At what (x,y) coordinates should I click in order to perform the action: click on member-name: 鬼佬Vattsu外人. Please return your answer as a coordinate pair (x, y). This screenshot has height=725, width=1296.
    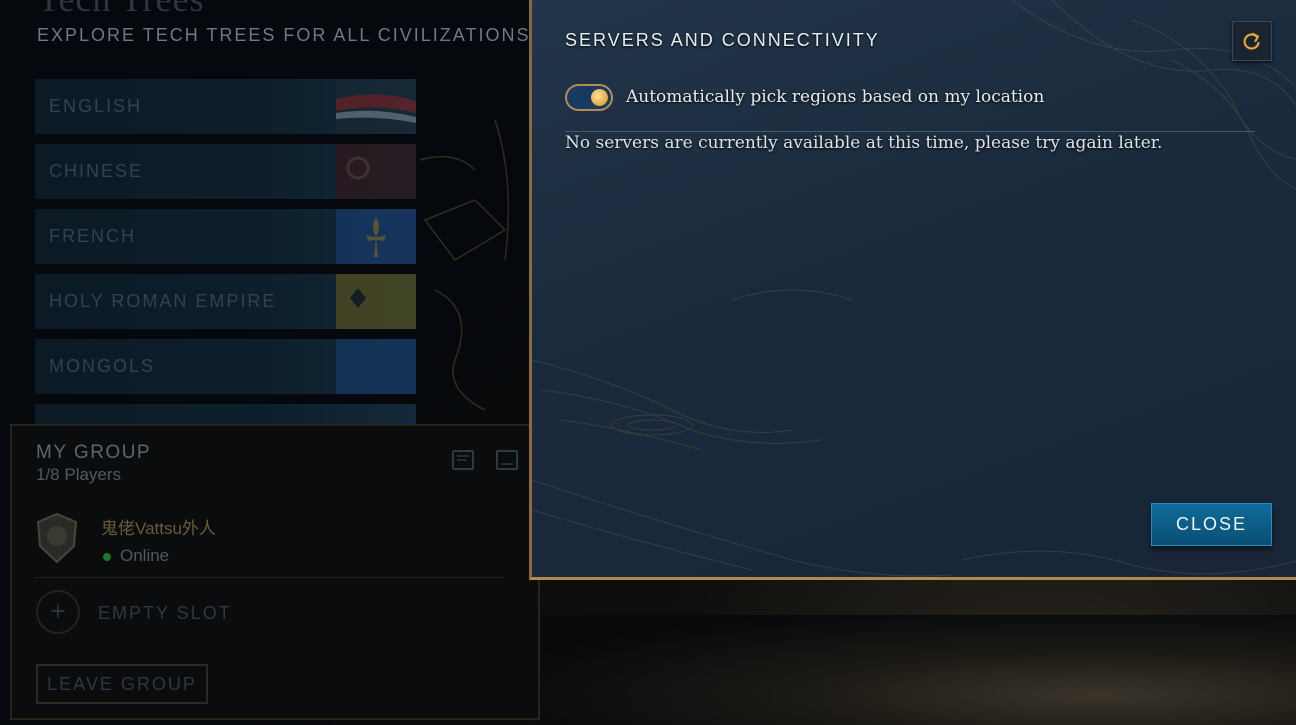
    Looking at the image, I should click on (158, 528).